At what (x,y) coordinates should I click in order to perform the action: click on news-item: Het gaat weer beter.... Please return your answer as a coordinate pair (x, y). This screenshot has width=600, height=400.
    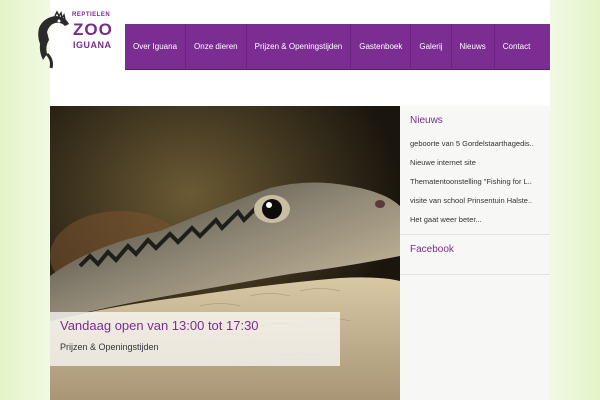
    Looking at the image, I should click on (477, 224).